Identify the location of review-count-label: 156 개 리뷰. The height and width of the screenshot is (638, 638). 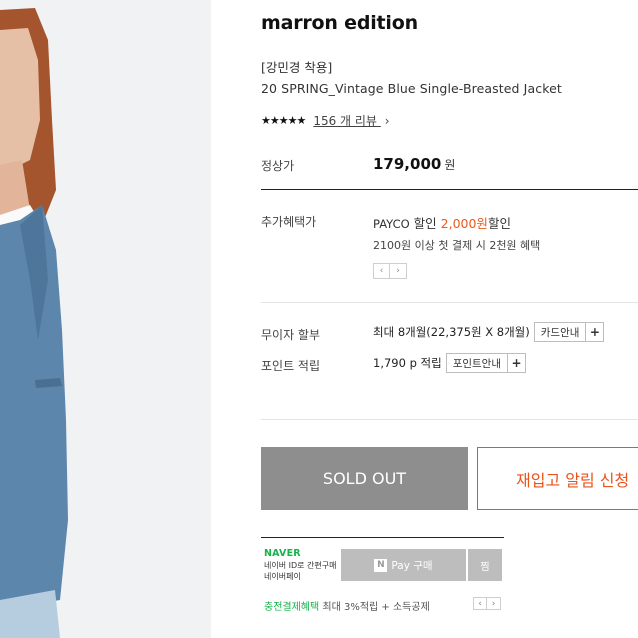
(345, 121).